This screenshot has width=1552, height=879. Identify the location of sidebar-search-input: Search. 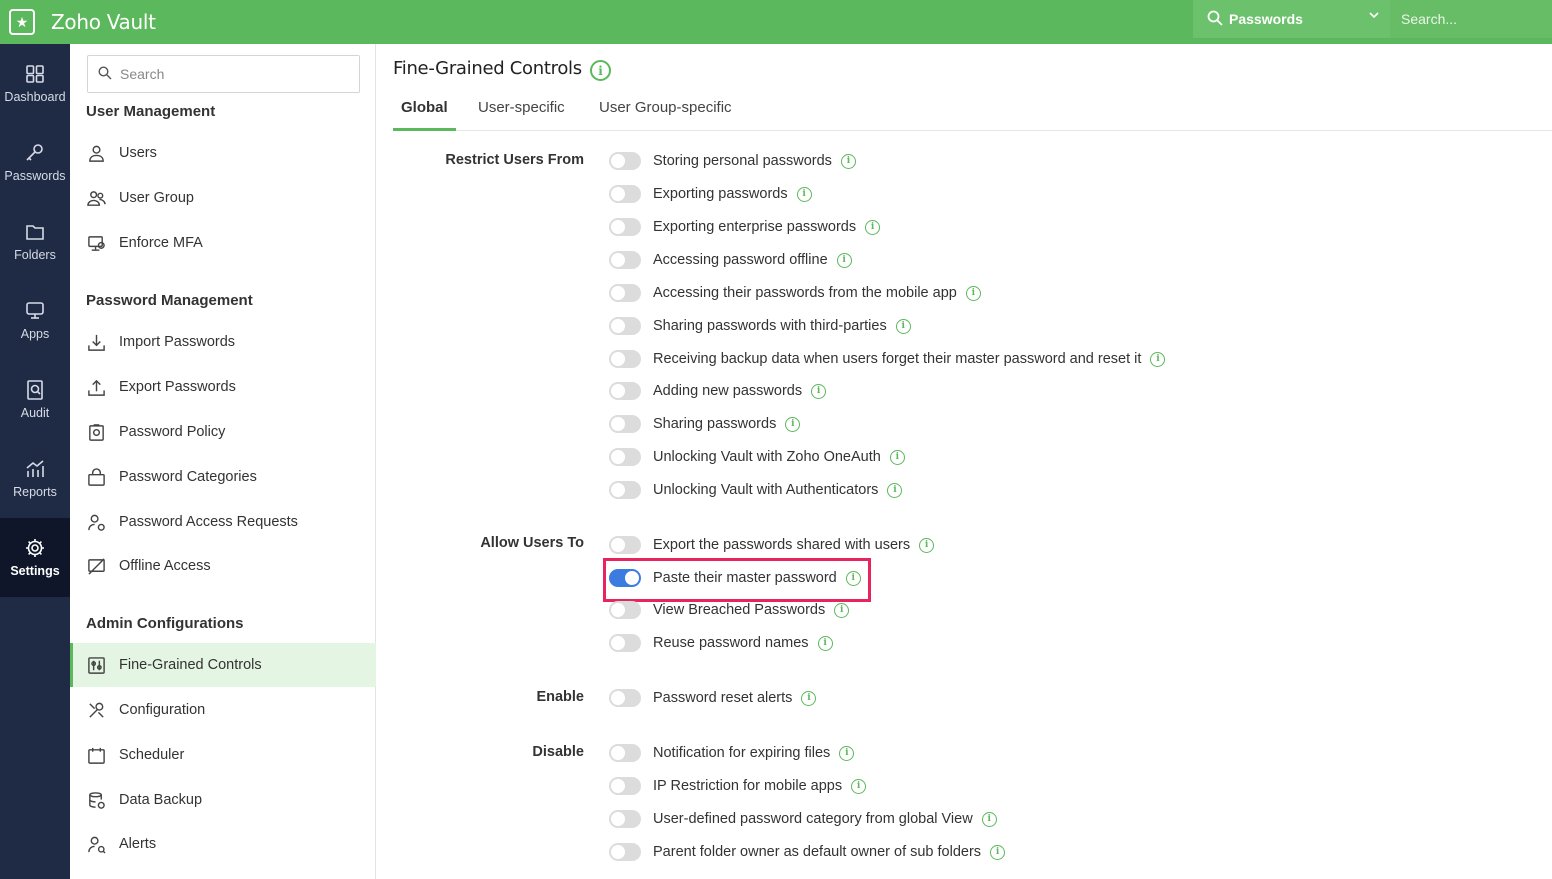
(223, 74).